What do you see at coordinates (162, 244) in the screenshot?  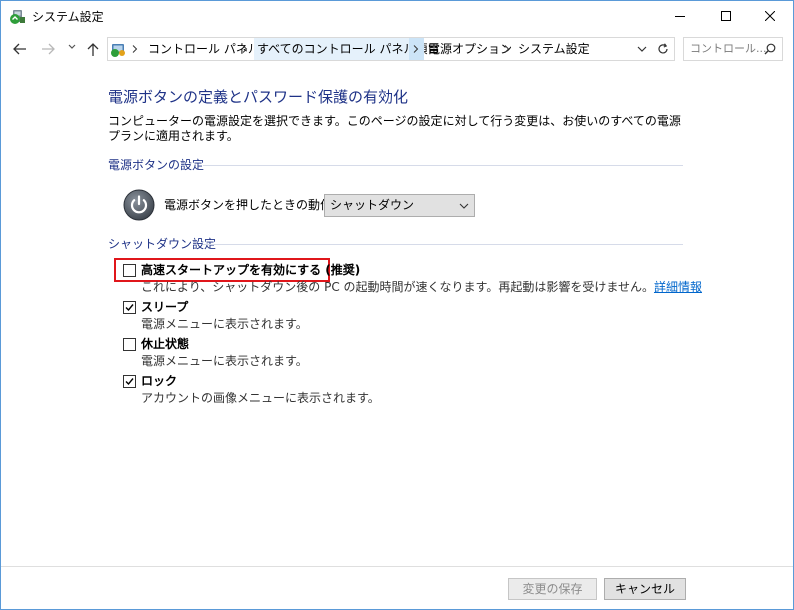 I see `shutdown-section-title: シャットダウン設定` at bounding box center [162, 244].